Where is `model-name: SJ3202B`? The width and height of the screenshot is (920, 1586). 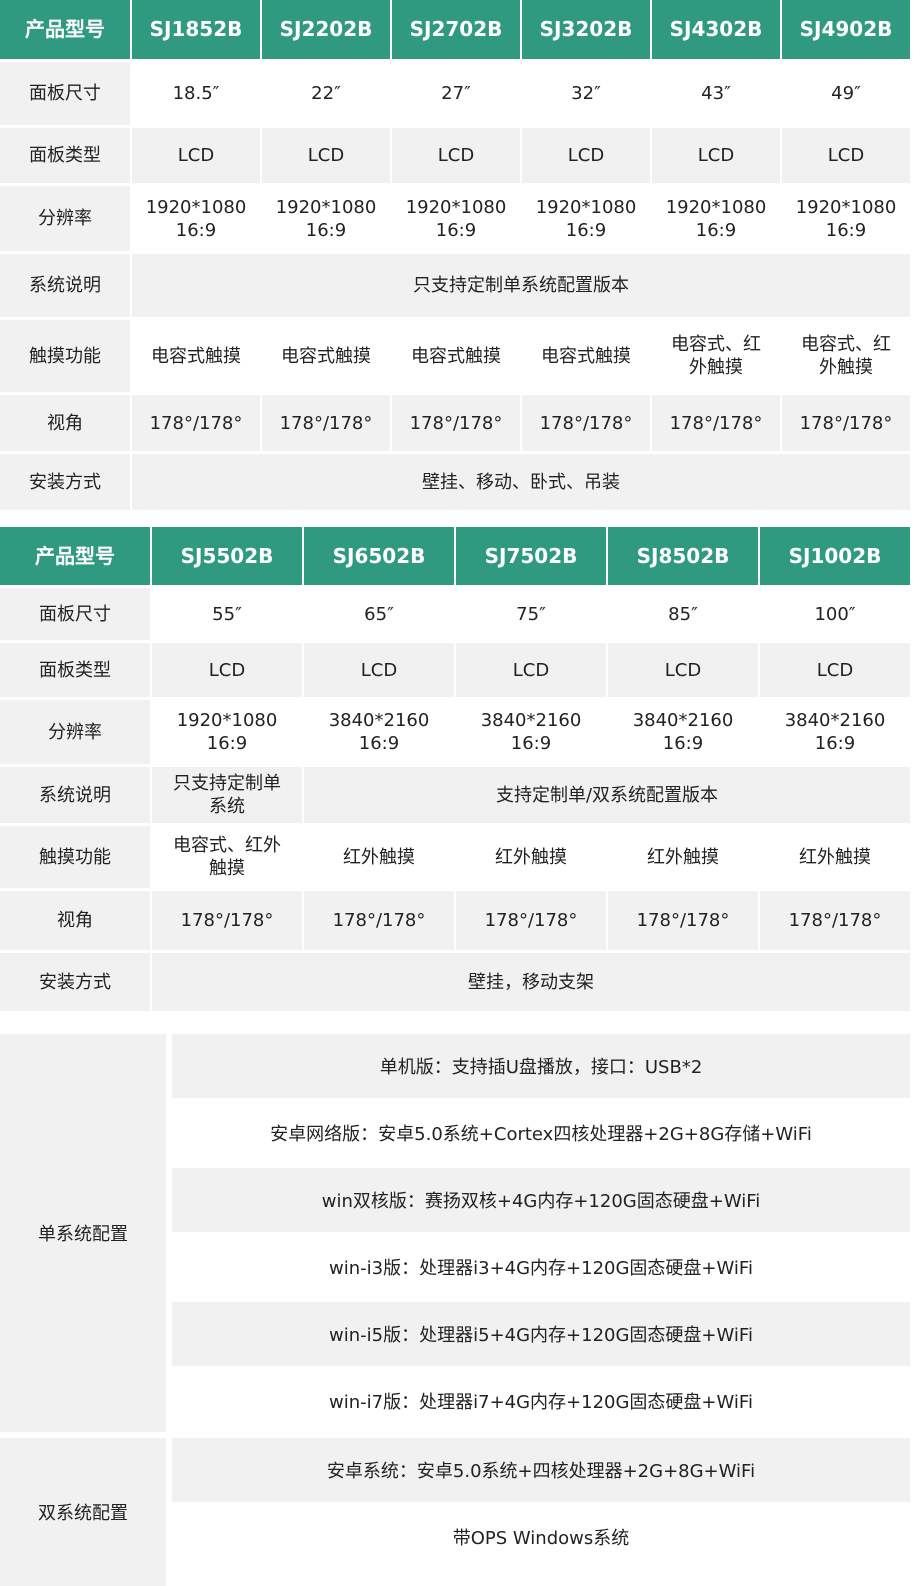 model-name: SJ3202B is located at coordinates (586, 29).